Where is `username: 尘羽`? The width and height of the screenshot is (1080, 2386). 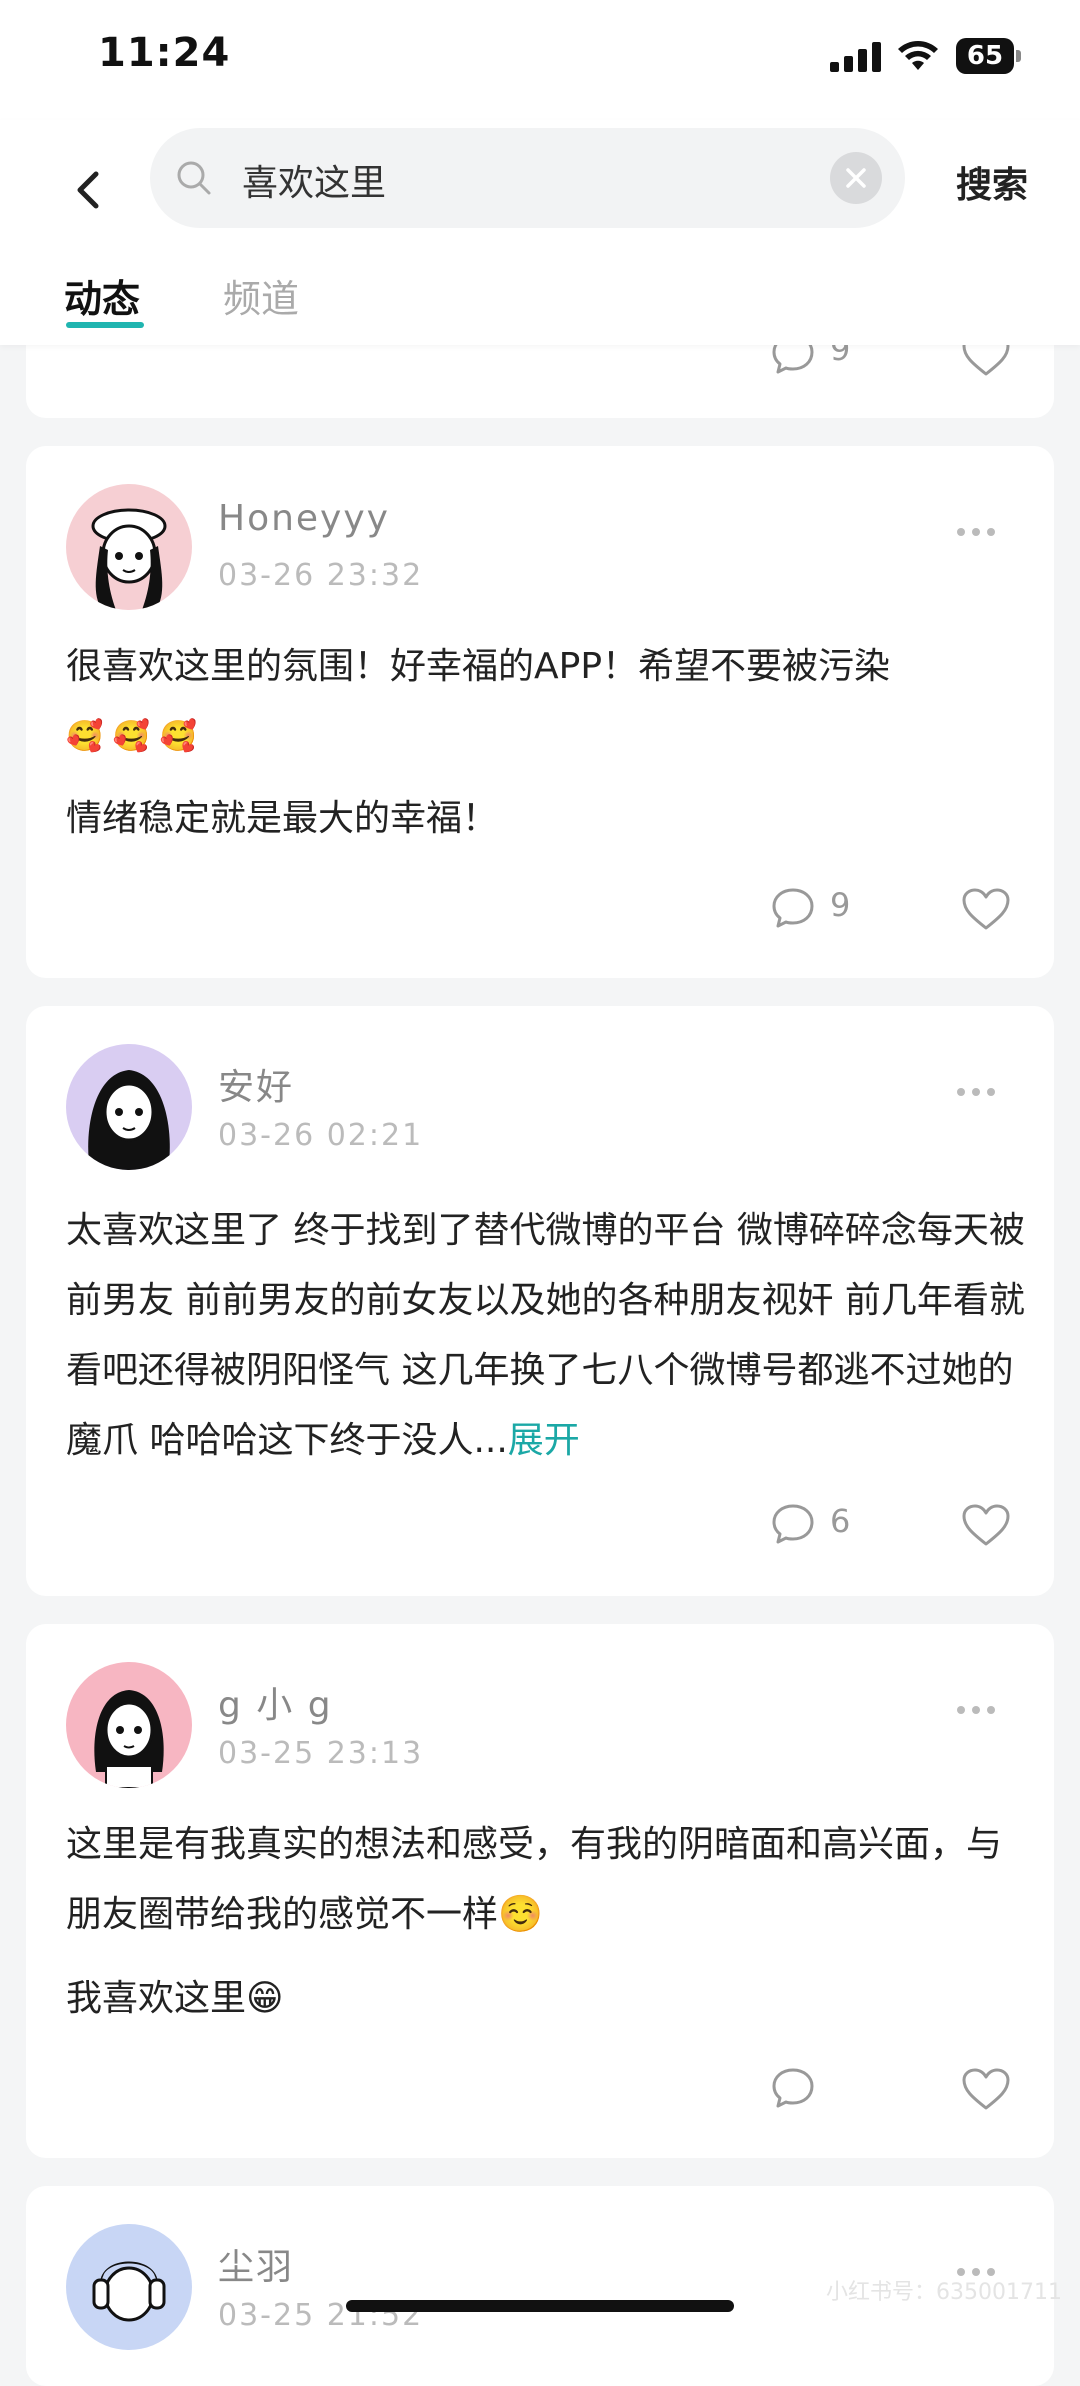
username: 尘羽 is located at coordinates (256, 2264).